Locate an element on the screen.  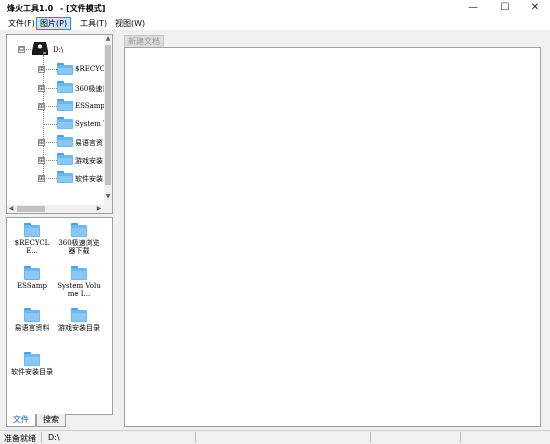
file-item-label: 360极速浏览器下载 is located at coordinates (79, 247).